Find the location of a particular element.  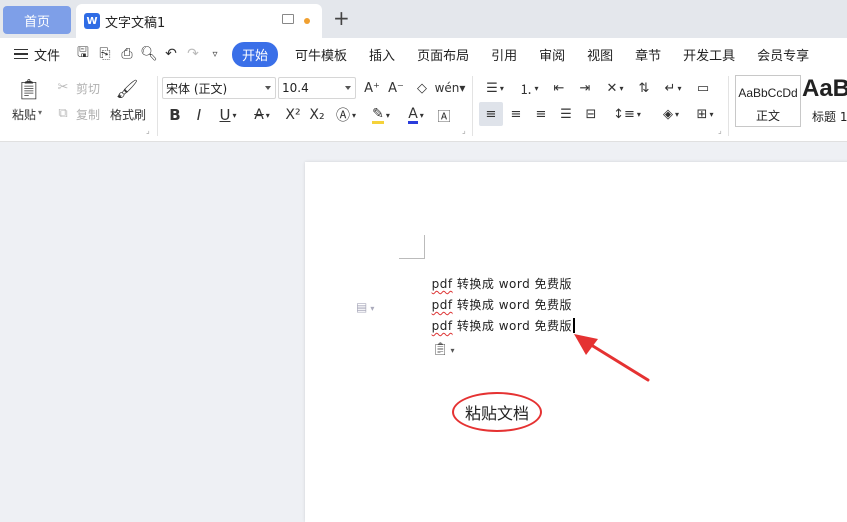

menu-item-chapter: 章节 is located at coordinates (648, 54).